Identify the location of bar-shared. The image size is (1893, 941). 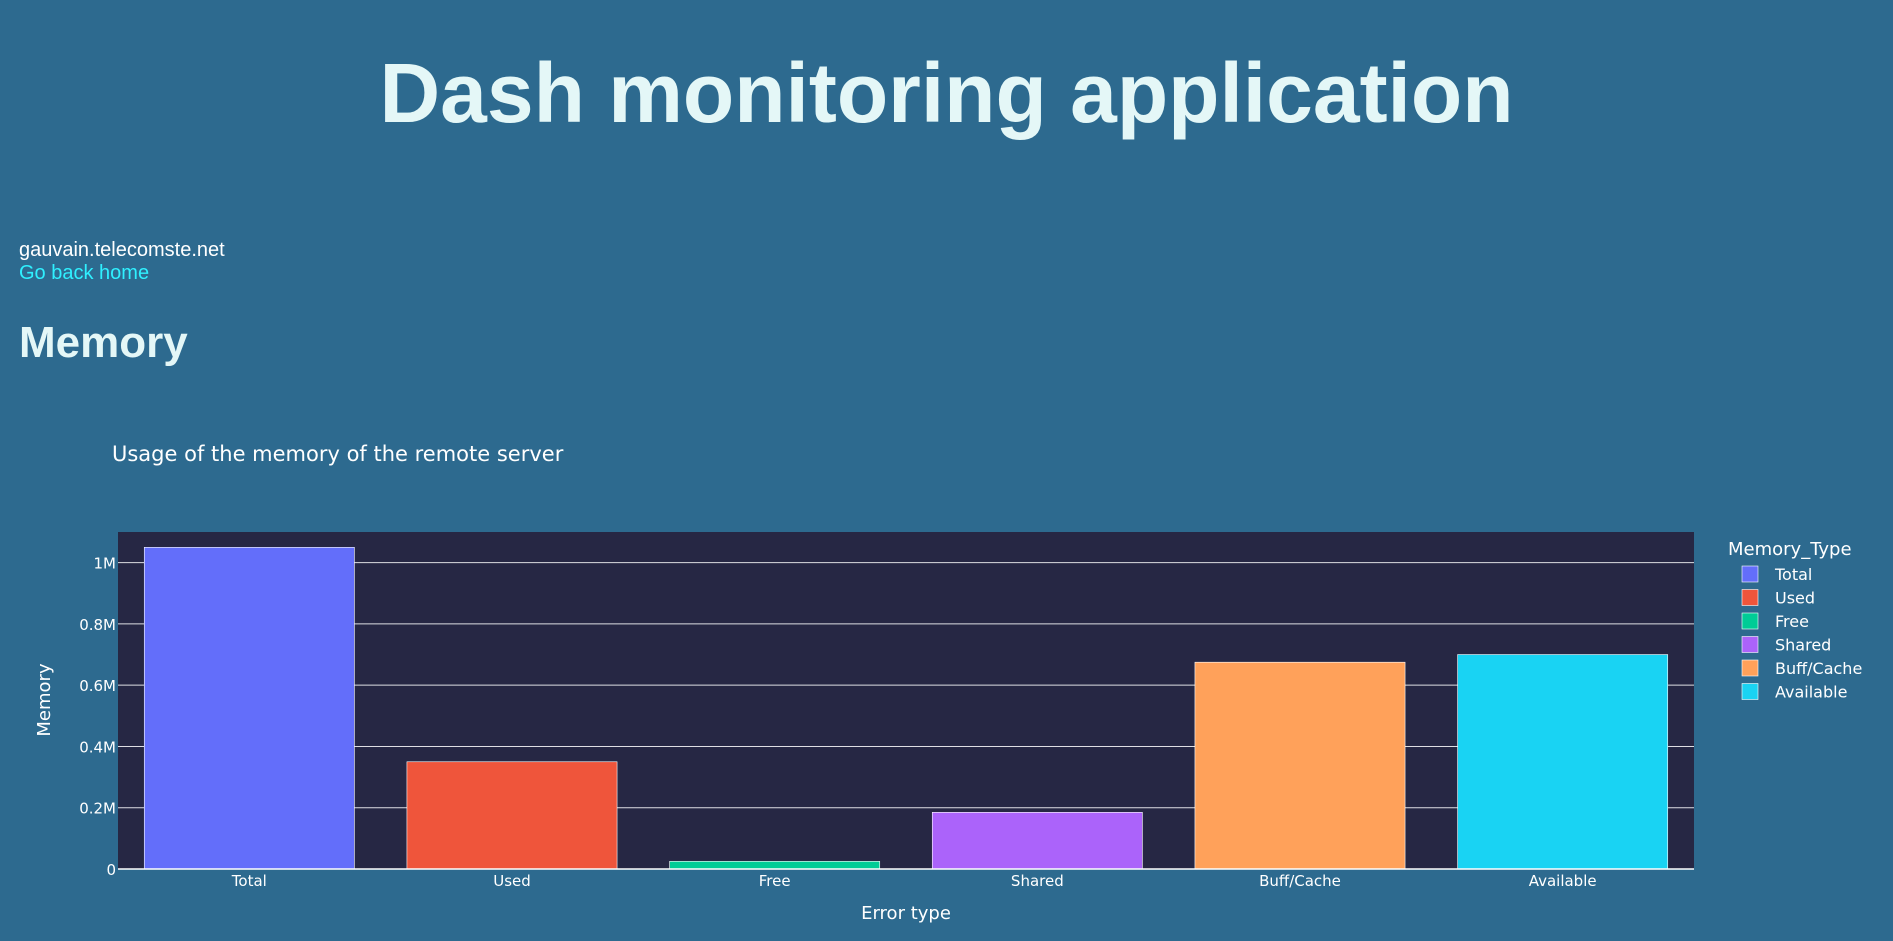
(1037, 841).